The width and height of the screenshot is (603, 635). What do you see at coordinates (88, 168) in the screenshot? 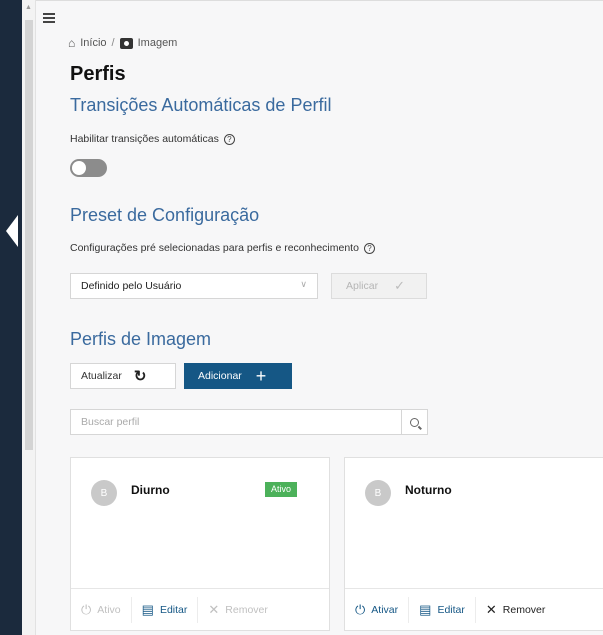
I see `auto-transitions-toggle` at bounding box center [88, 168].